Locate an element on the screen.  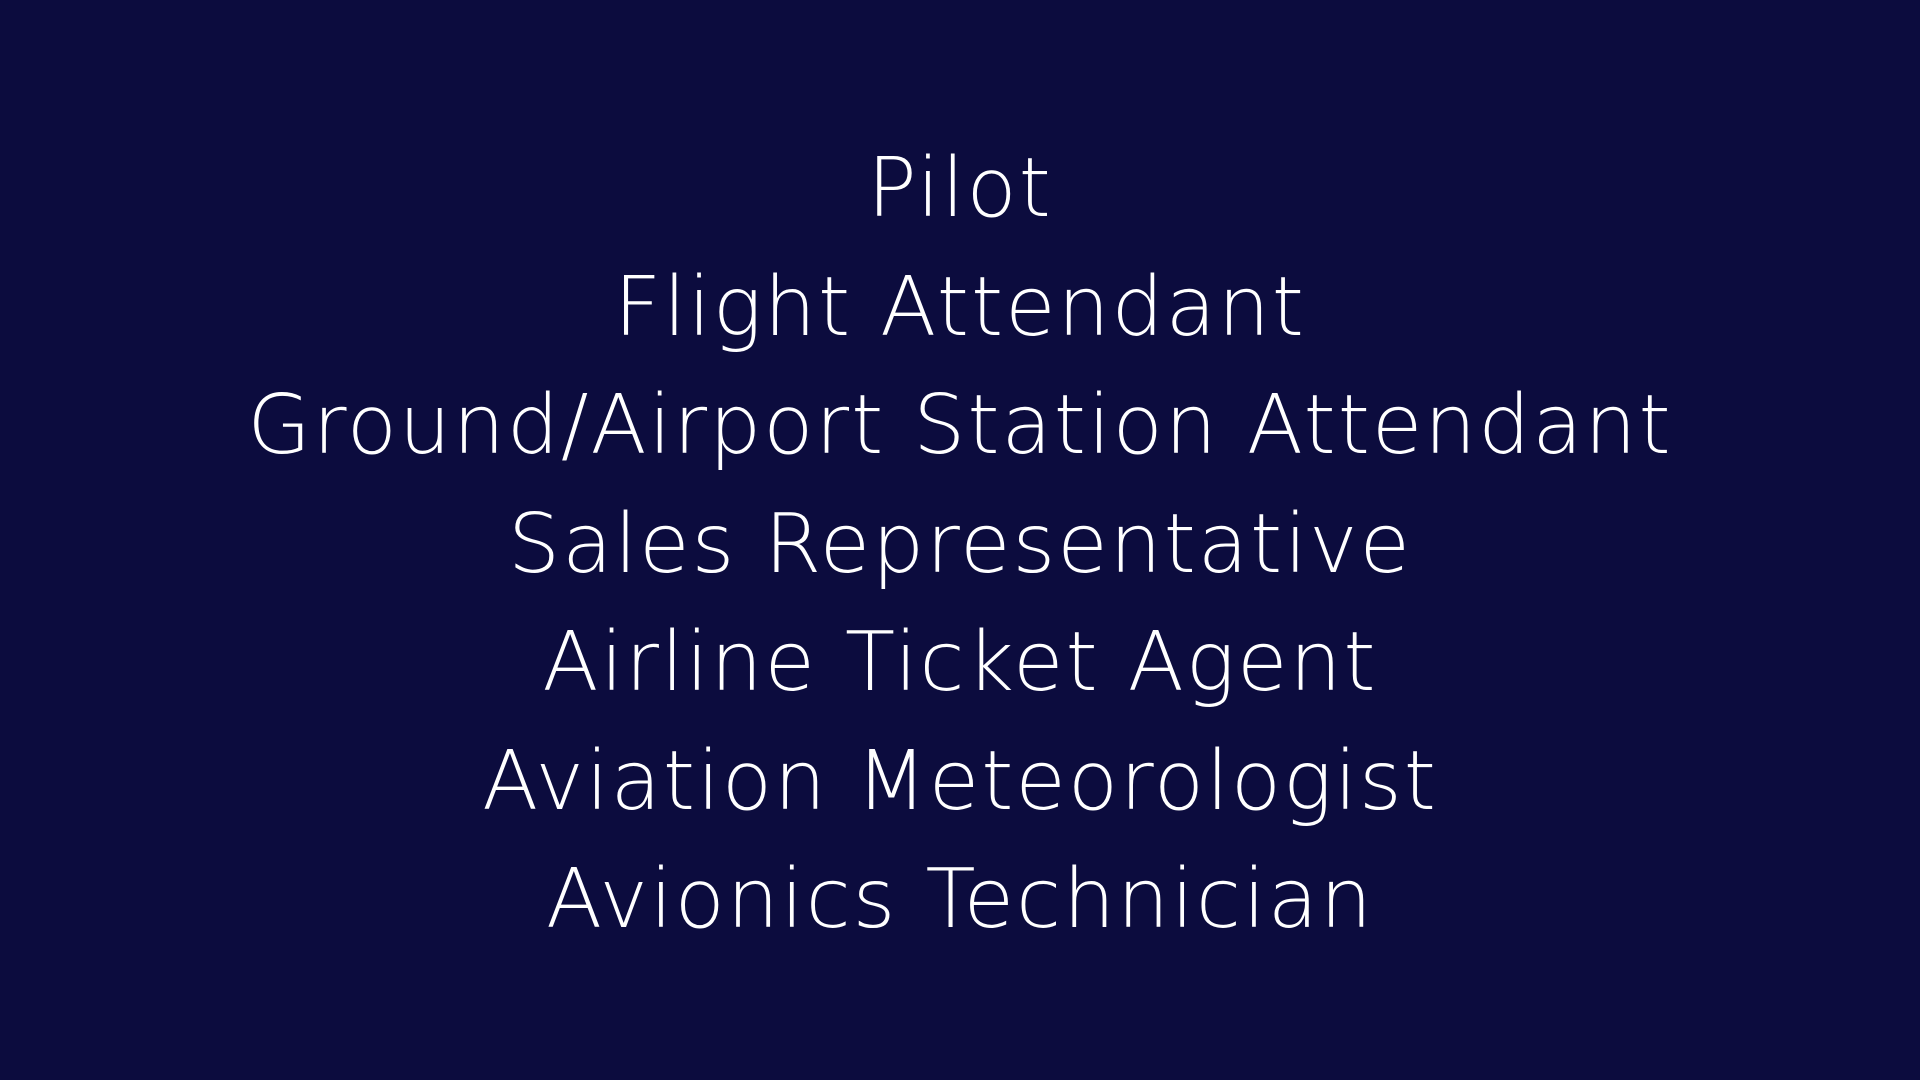
job-title-avionics-technician: Avionics Technician is located at coordinates (960, 899).